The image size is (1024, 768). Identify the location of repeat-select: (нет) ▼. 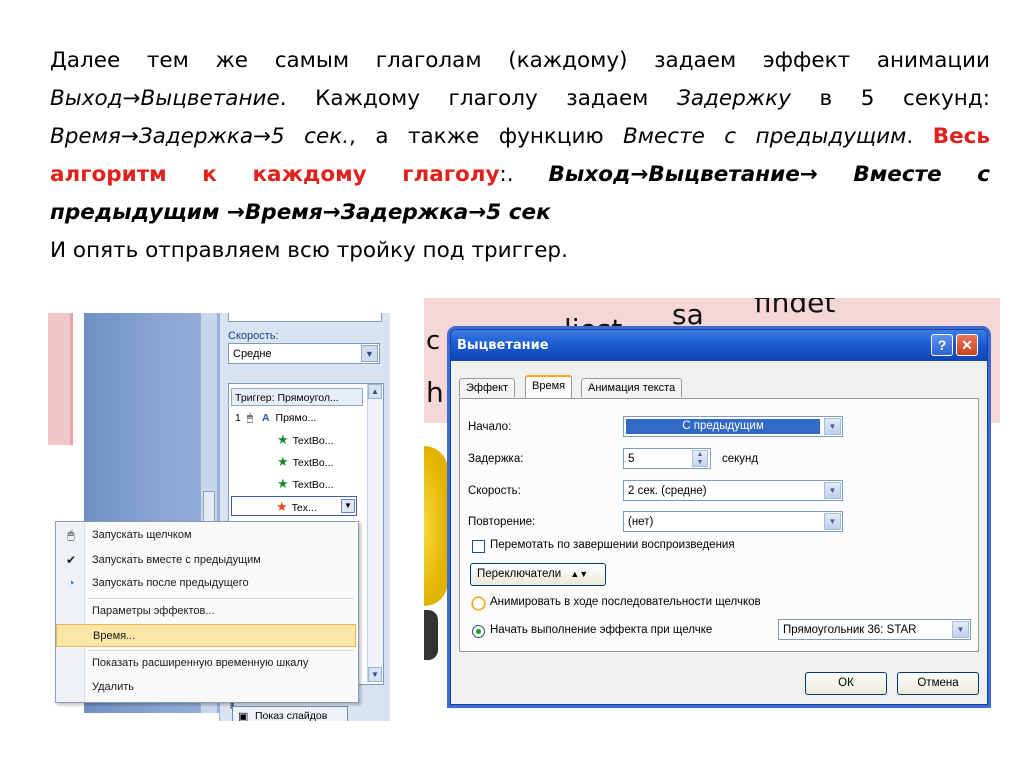
(733, 521).